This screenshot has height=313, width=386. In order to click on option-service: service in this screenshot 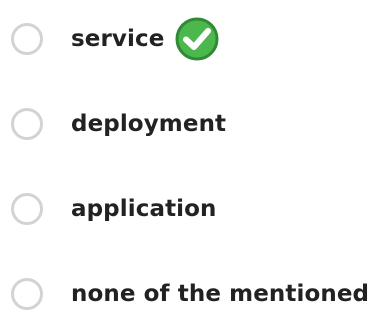, I will do `click(111, 39)`.